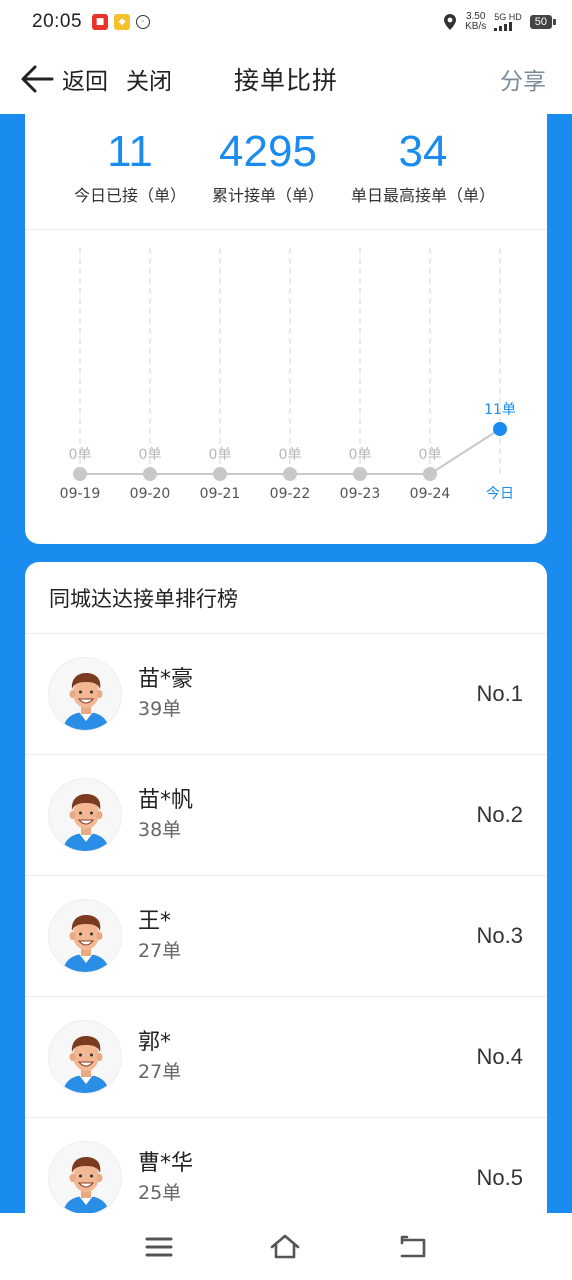  I want to click on signal: 5G HD, so click(508, 22).